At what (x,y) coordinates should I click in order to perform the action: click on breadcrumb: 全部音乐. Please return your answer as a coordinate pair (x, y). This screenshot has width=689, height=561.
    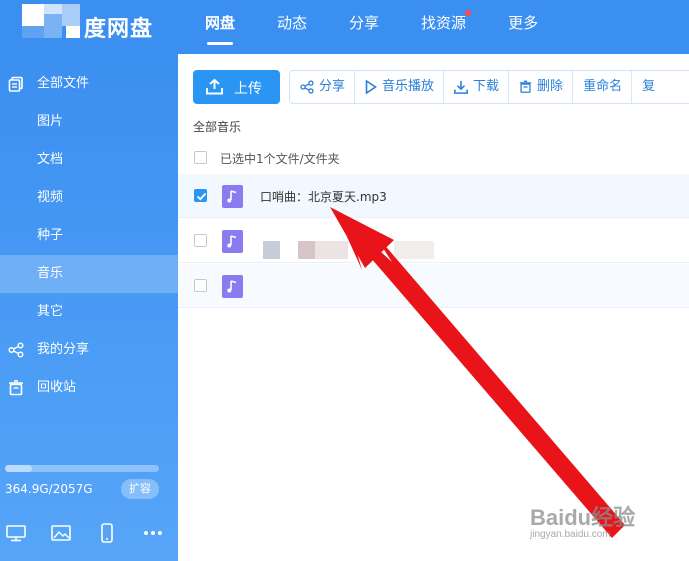
    Looking at the image, I should click on (217, 126).